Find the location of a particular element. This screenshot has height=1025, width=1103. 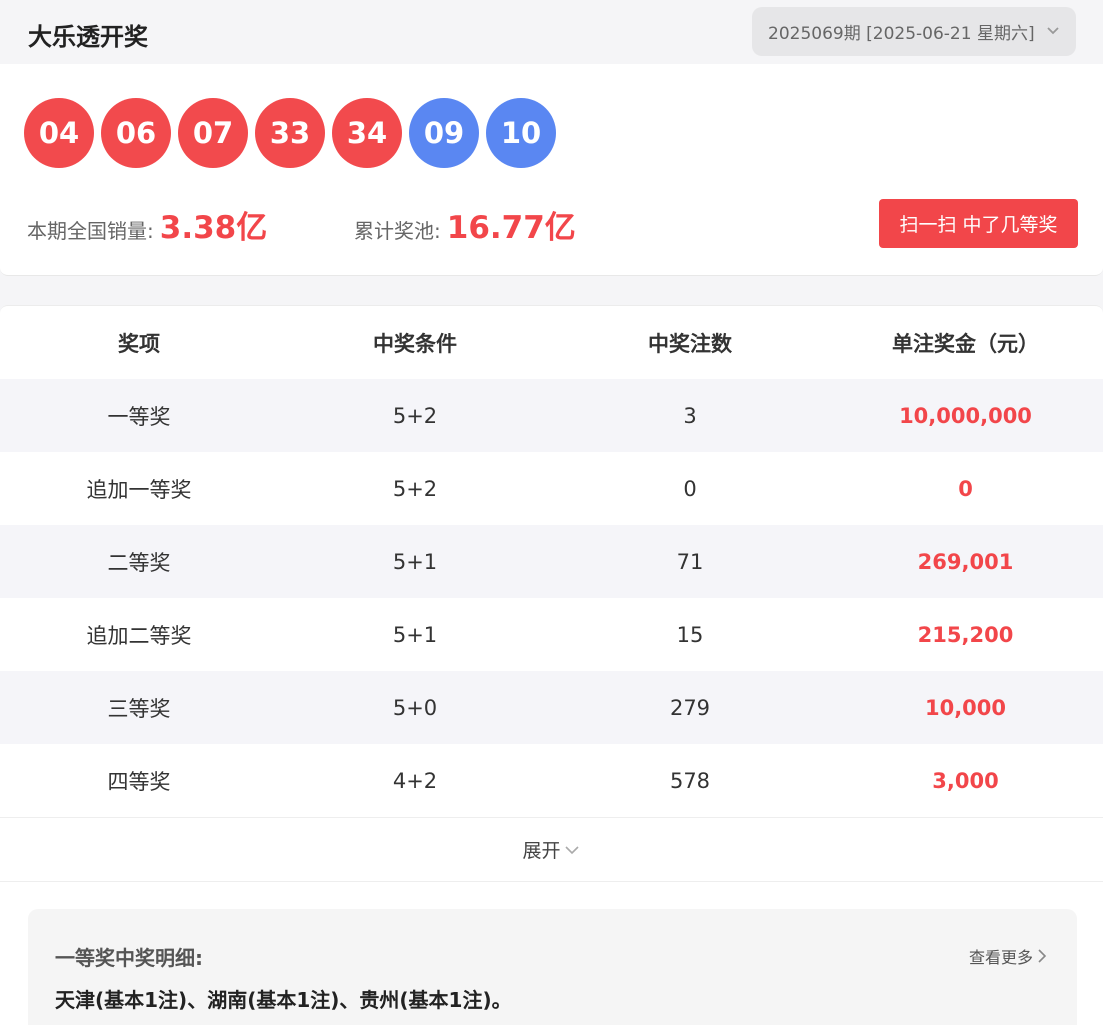

sales-value: 3.38亿 is located at coordinates (213, 228).